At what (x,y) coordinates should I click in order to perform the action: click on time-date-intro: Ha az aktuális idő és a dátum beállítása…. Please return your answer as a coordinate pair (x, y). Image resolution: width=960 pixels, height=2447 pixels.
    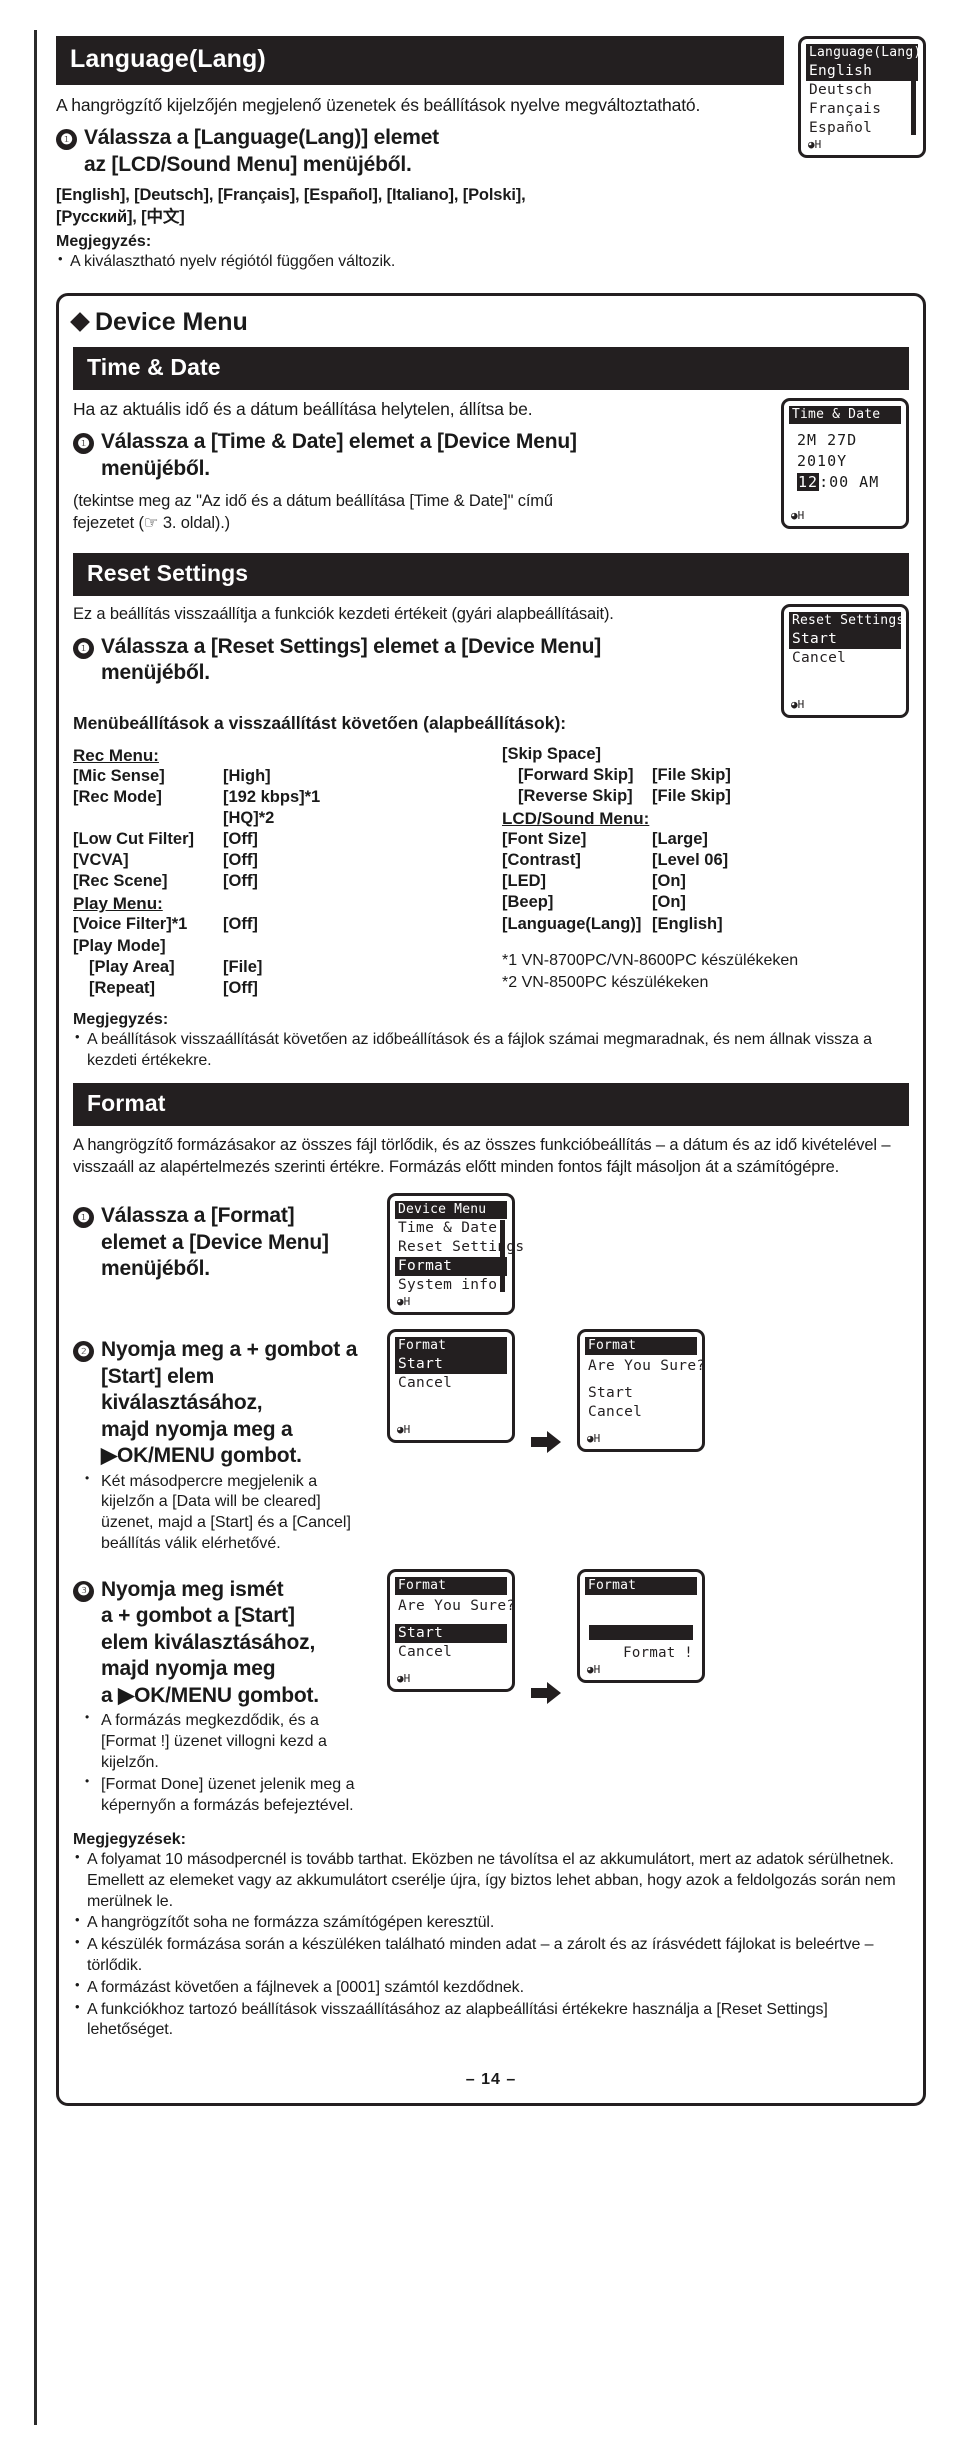
    Looking at the image, I should click on (303, 408).